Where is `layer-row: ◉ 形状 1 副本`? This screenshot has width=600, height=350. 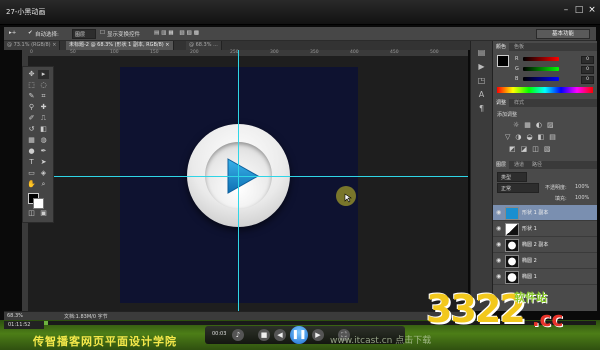
layer-row: ◉ 形状 1 副本 is located at coordinates (545, 213).